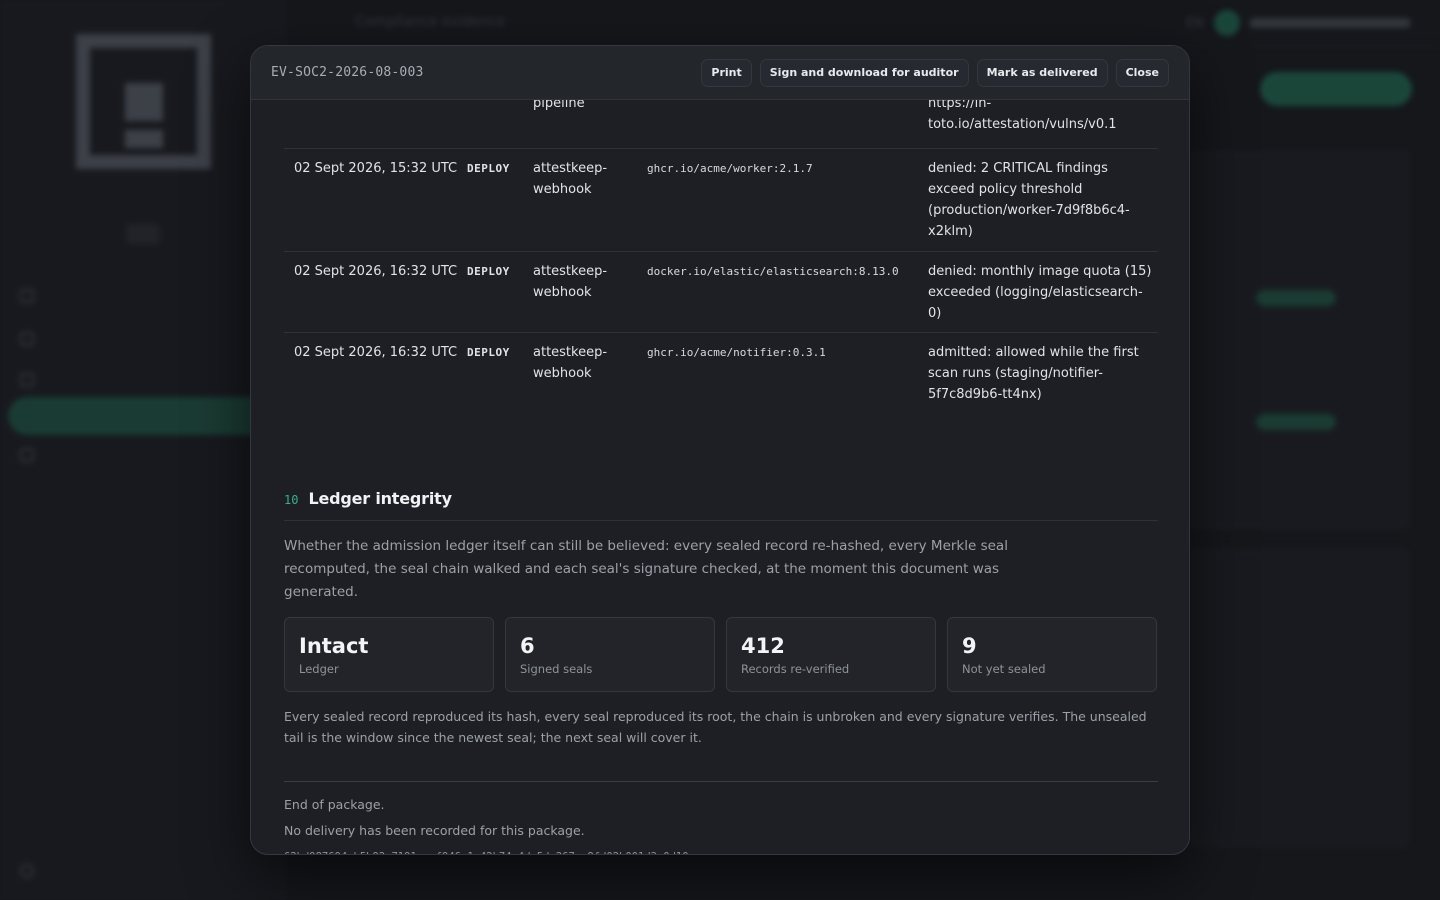  What do you see at coordinates (736, 352) in the screenshot?
I see `row-image: ghcr.io/acme/notifier:0.3.1` at bounding box center [736, 352].